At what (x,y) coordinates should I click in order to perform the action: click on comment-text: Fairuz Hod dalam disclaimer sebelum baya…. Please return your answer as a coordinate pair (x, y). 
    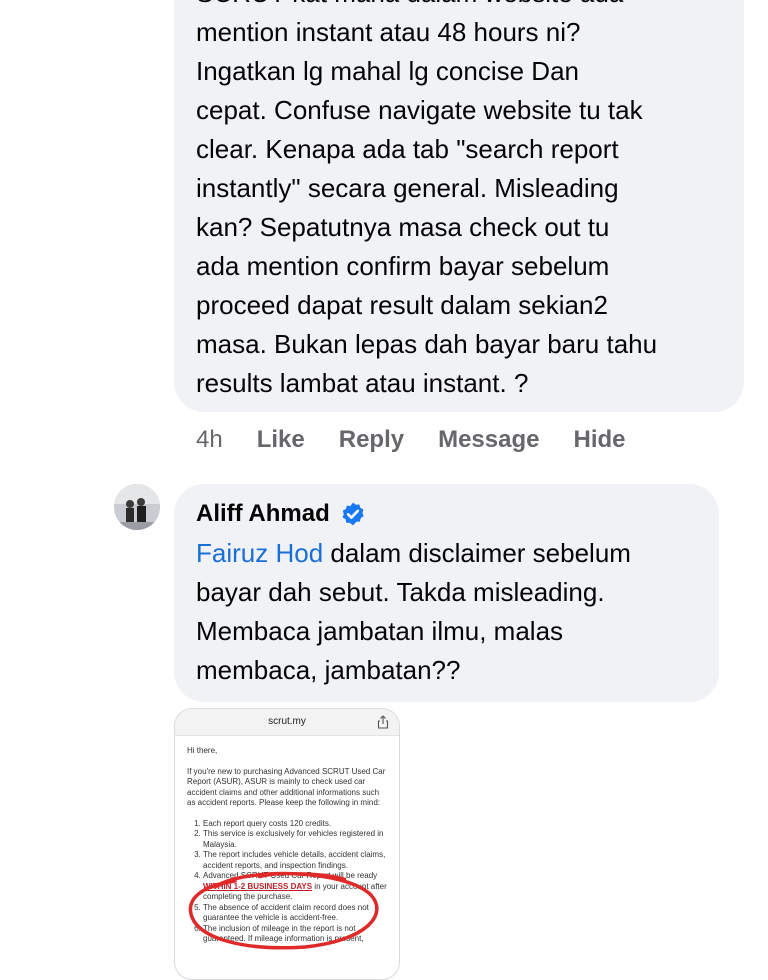
    Looking at the image, I should click on (466, 612).